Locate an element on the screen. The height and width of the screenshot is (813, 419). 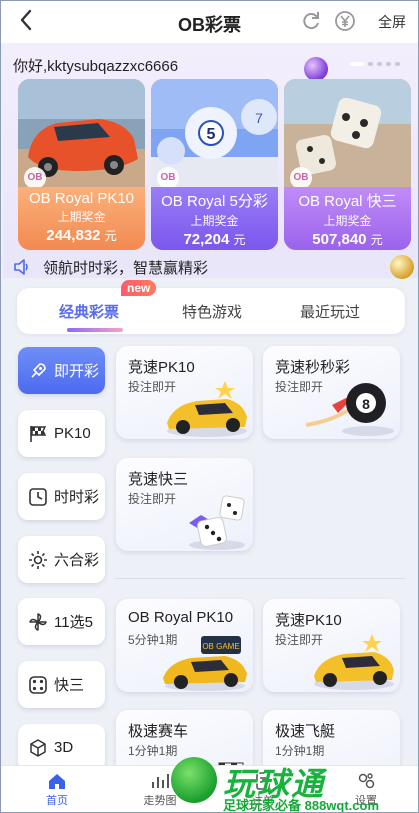
gold-coin-icon is located at coordinates (402, 267).